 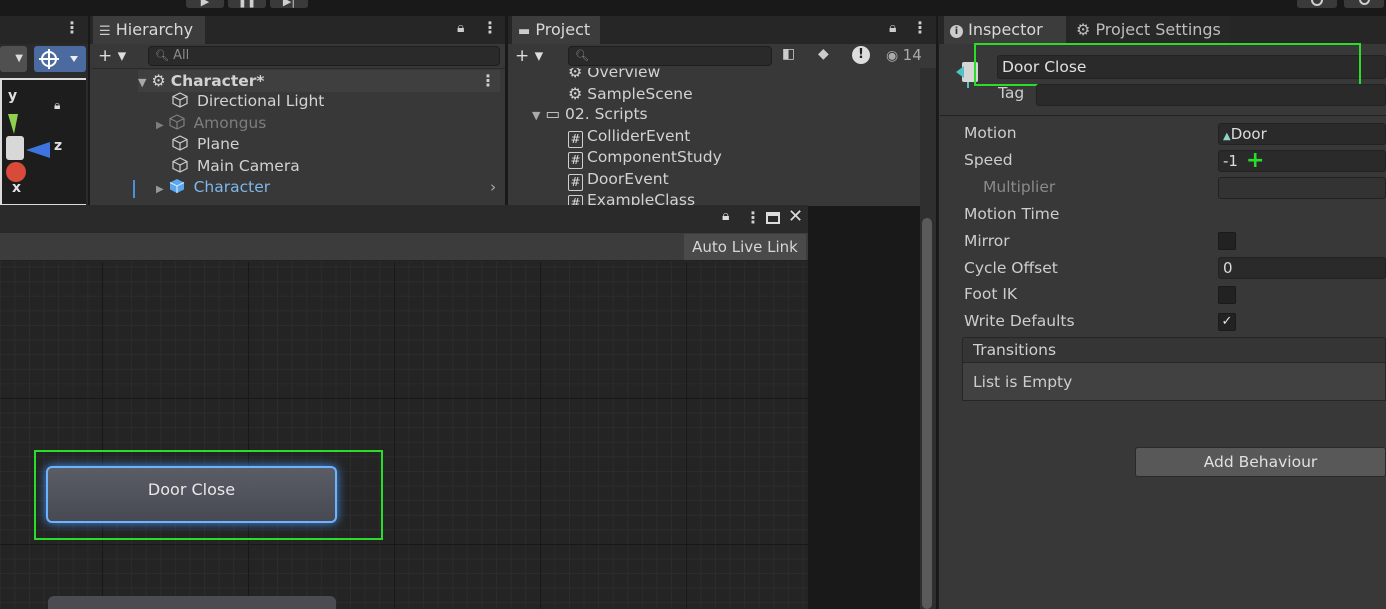 I want to click on gizmo-z-label: z, so click(x=58, y=146).